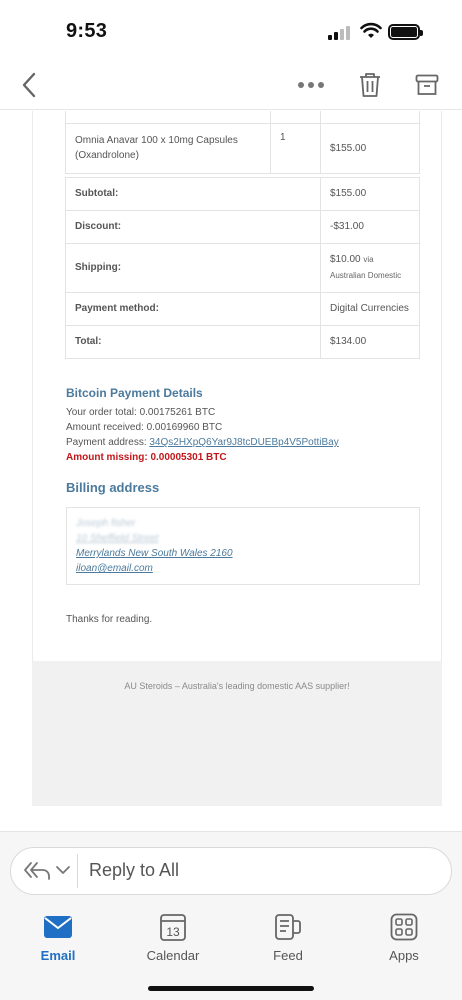 This screenshot has width=462, height=1000. I want to click on btc-address-link: 34Qs2HXpQ6Yar9J8tcDUEBp4V5PottiBay, so click(243, 442).